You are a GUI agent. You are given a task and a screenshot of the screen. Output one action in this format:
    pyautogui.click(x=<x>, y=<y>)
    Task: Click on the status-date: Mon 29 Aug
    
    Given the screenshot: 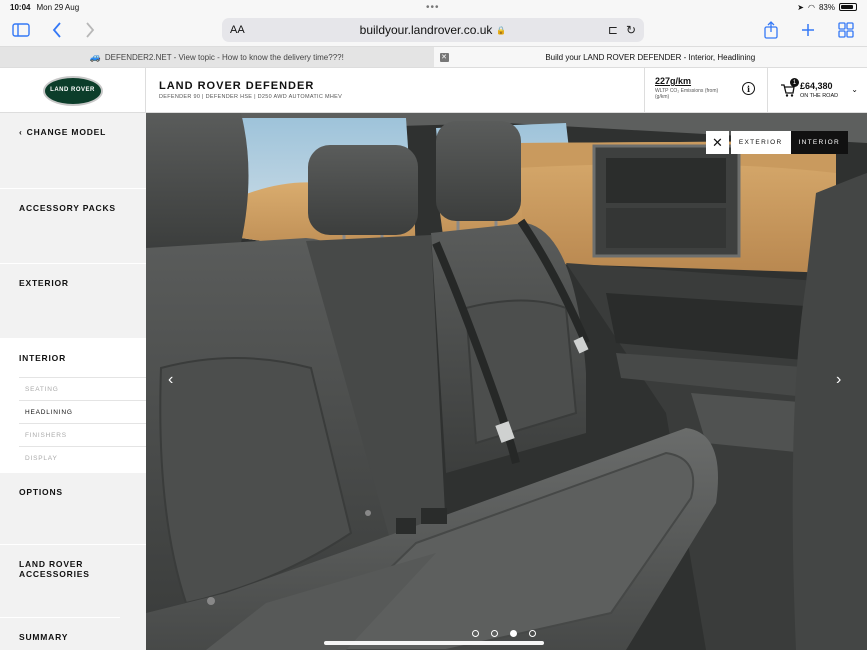 What is the action you would take?
    pyautogui.click(x=58, y=7)
    